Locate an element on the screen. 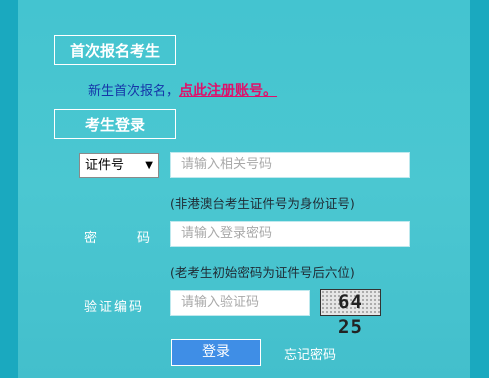 The height and width of the screenshot is (378, 489). captcha-image: 64 25 is located at coordinates (350, 313).